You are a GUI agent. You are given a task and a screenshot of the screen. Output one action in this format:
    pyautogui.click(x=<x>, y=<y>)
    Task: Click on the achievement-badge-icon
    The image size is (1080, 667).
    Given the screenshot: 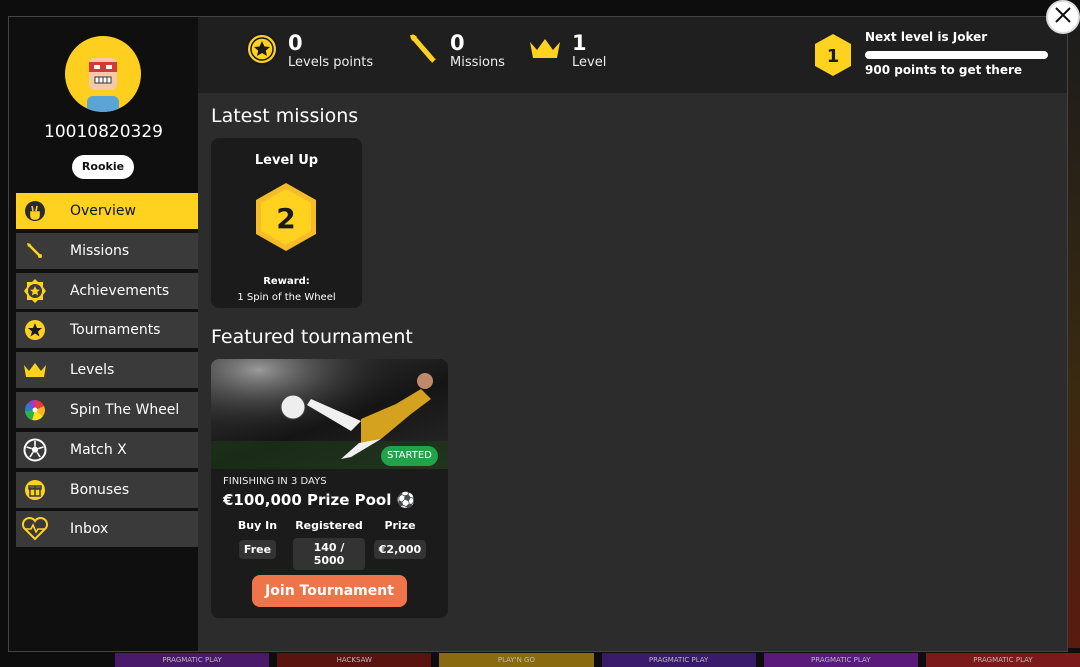 What is the action you would take?
    pyautogui.click(x=35, y=291)
    